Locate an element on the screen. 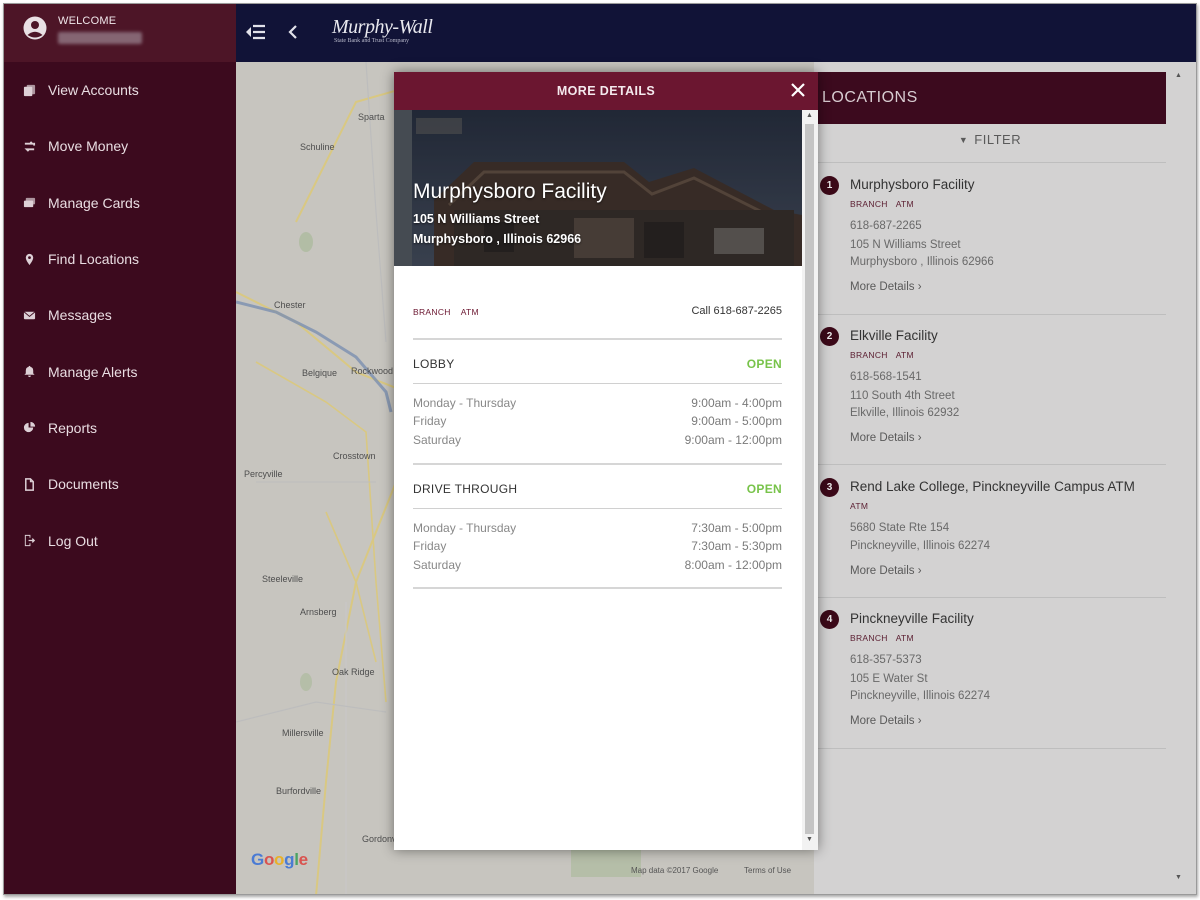  sidebar-item-label: Documents is located at coordinates (83, 484).